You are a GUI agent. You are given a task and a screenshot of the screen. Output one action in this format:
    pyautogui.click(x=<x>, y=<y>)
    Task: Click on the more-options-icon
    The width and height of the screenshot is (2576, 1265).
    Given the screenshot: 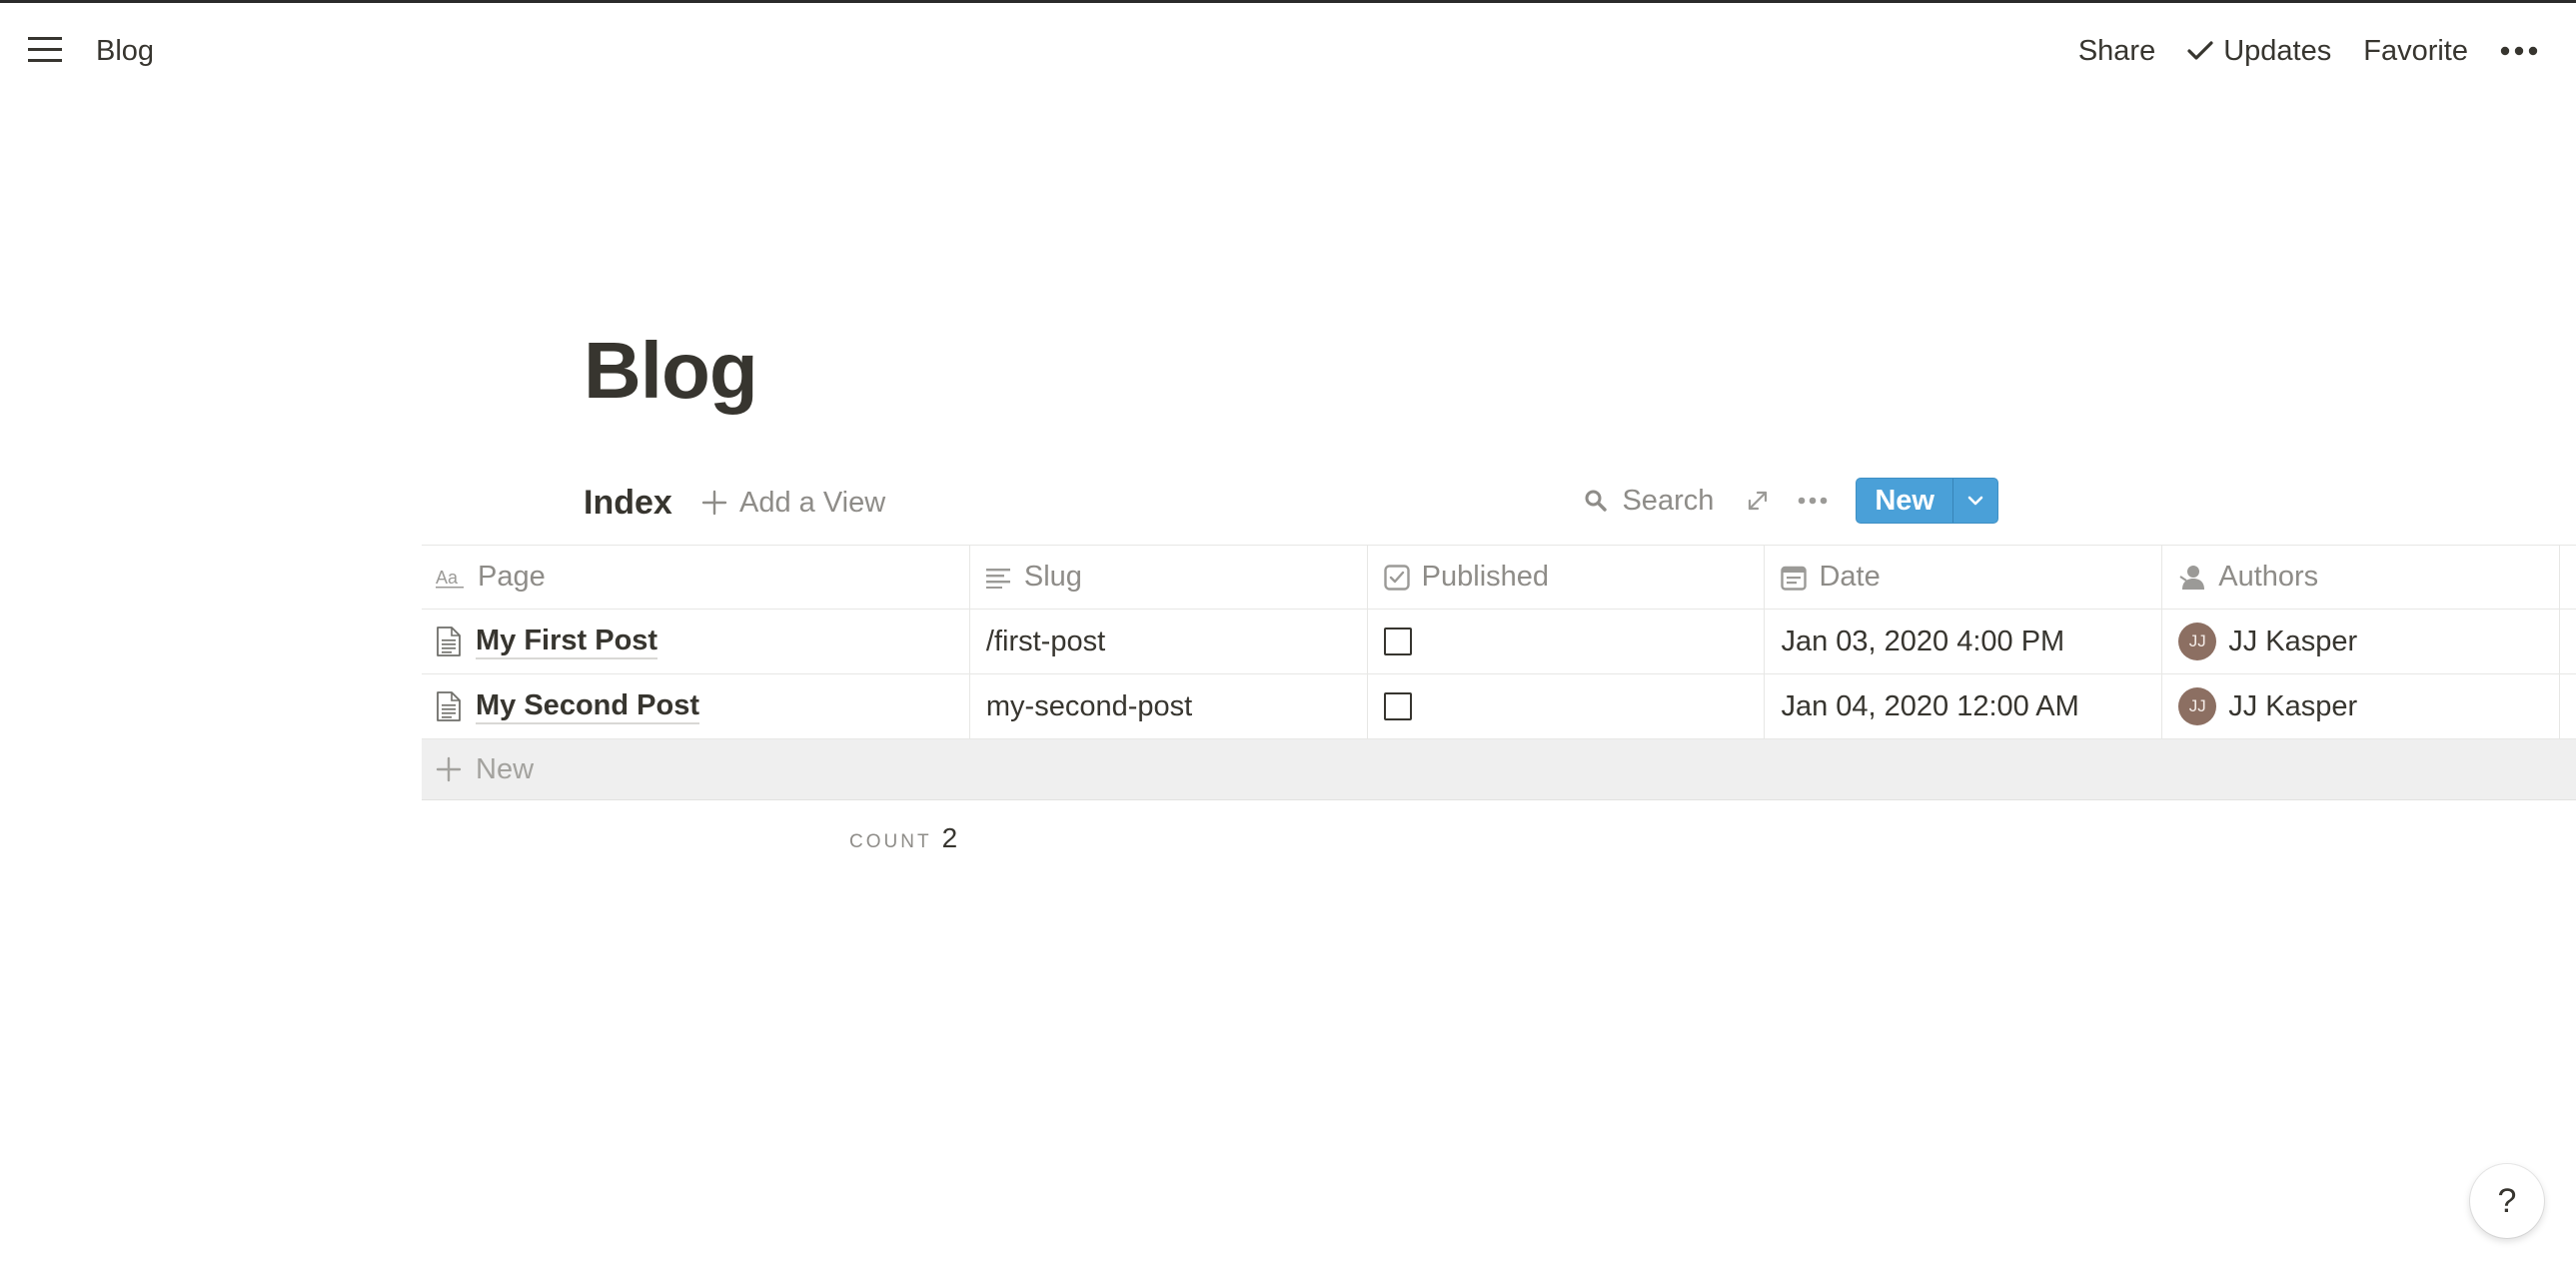 What is the action you would take?
    pyautogui.click(x=2519, y=51)
    